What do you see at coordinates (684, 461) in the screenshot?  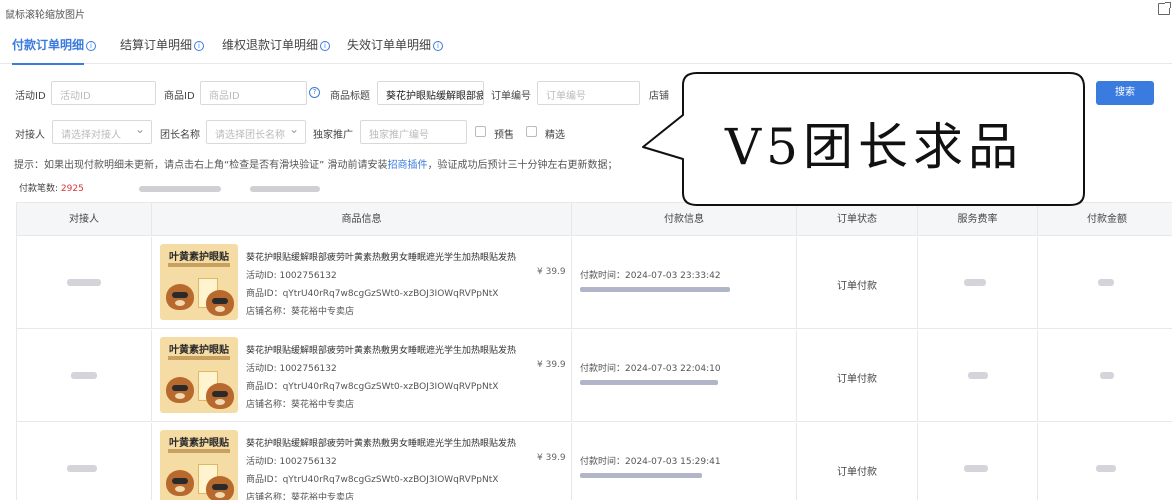 I see `payment-cell: 付款时间：2024-07-03 15:29:41` at bounding box center [684, 461].